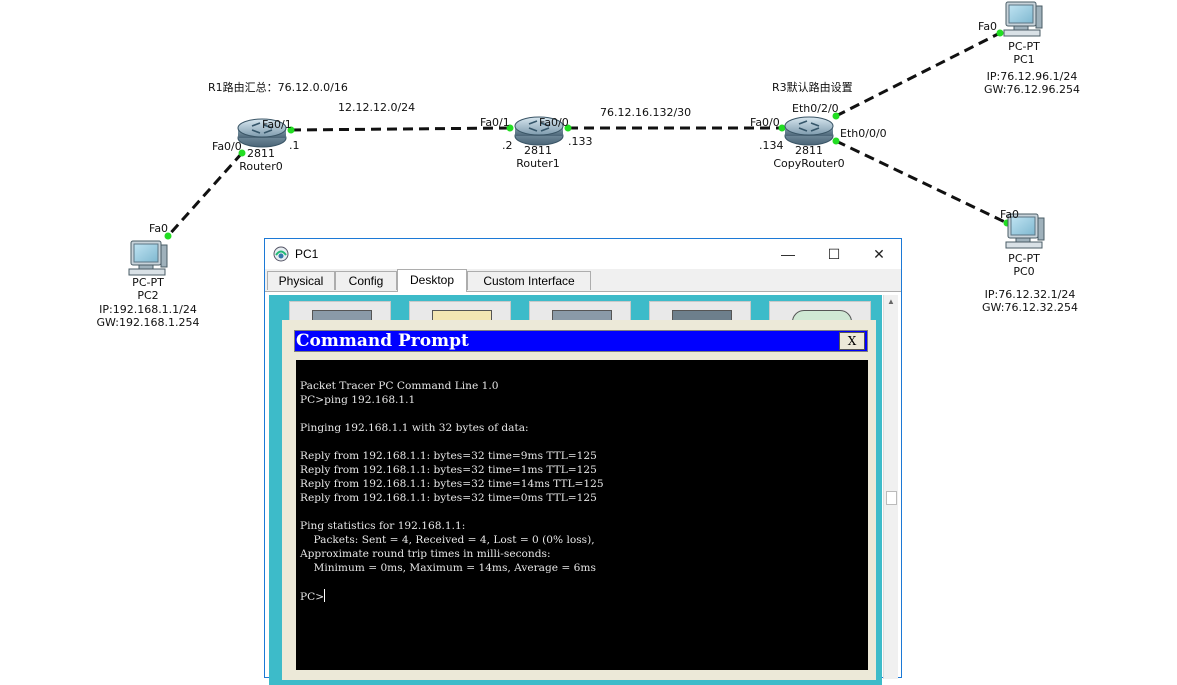  Describe the element at coordinates (400, 129) in the screenshot. I see `link-r0-r1` at that location.